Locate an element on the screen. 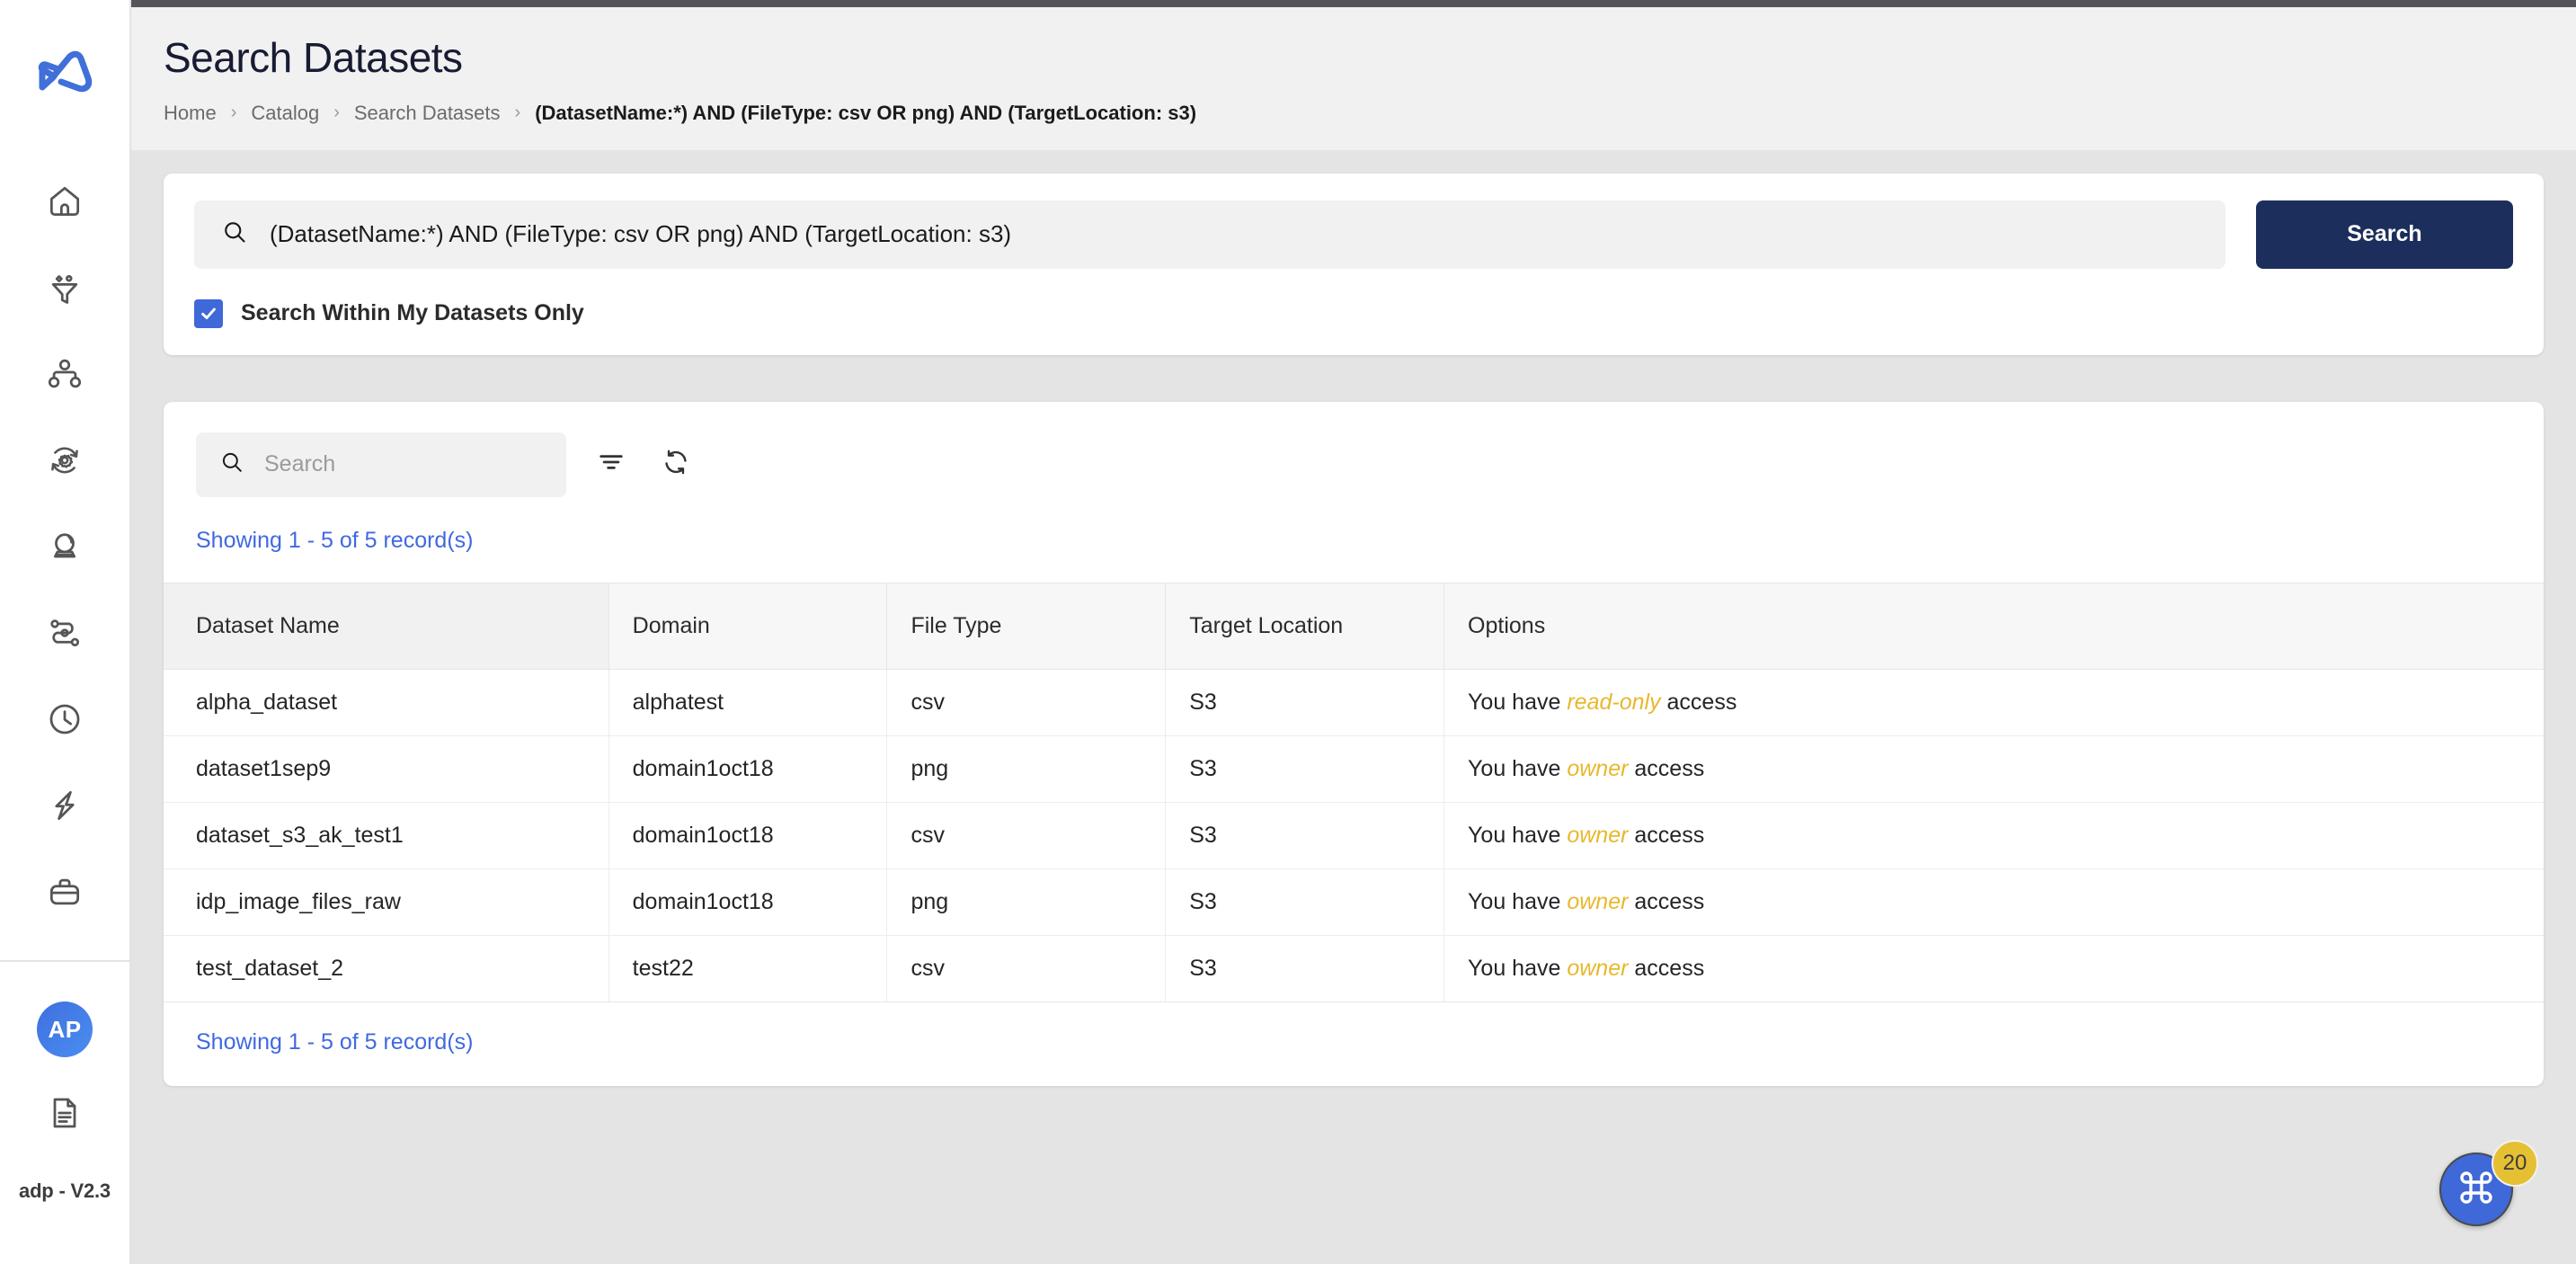 Image resolution: width=2576 pixels, height=1264 pixels. refresh-button is located at coordinates (676, 465).